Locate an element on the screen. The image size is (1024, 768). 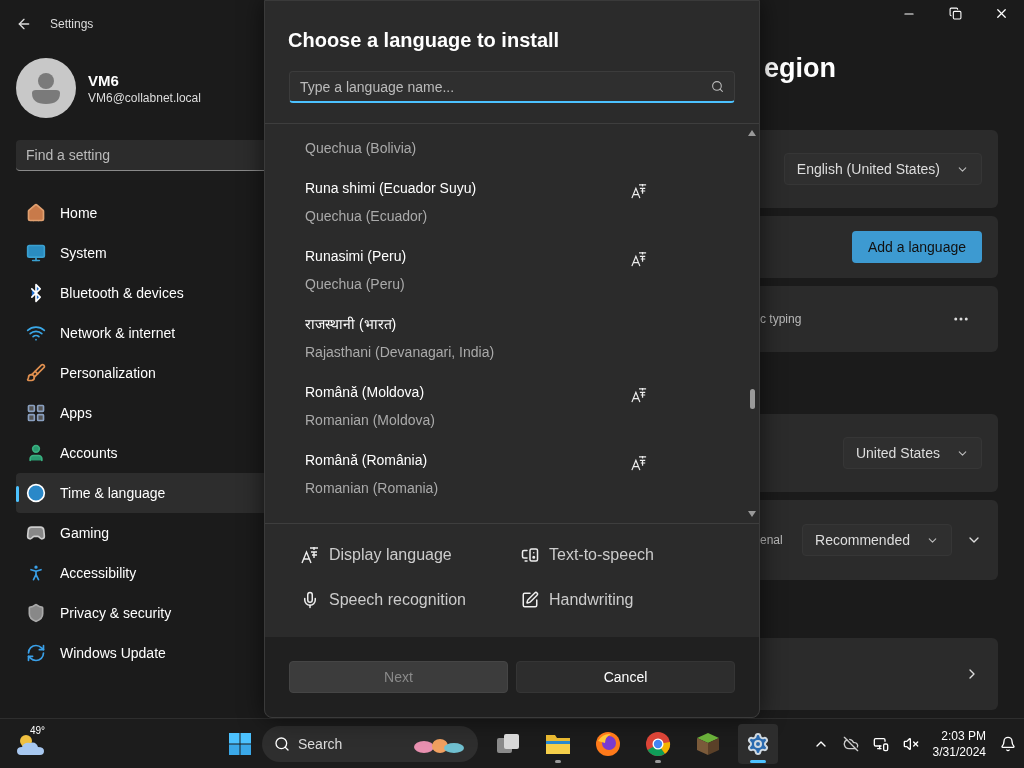
brush-icon is located at coordinates (36, 373).